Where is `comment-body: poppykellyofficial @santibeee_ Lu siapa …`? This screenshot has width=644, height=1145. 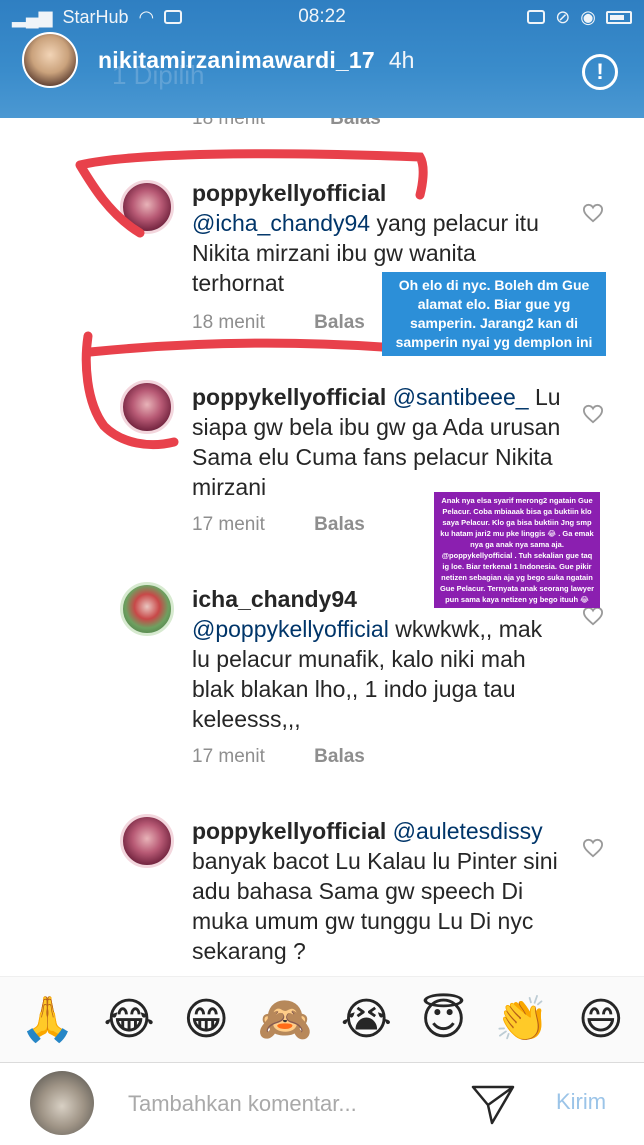 comment-body: poppykellyofficial @santibeee_ Lu siapa … is located at coordinates (377, 442).